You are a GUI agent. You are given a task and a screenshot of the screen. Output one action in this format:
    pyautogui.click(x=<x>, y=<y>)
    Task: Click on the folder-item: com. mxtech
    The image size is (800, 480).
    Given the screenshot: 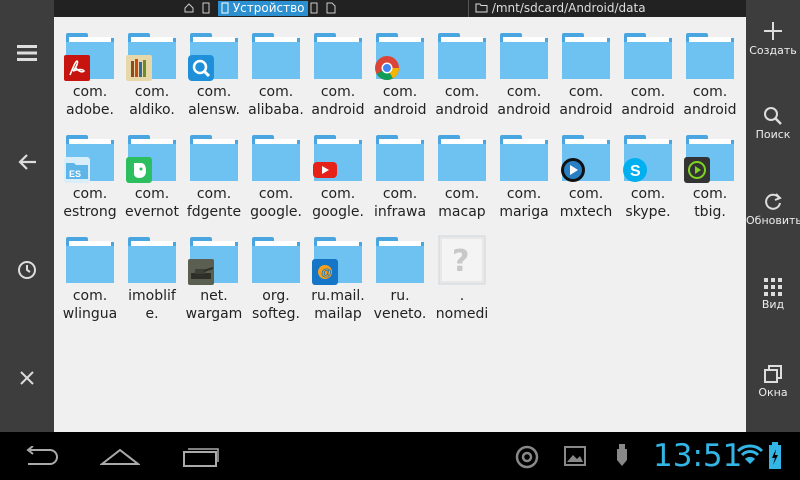 What is the action you would take?
    pyautogui.click(x=586, y=176)
    